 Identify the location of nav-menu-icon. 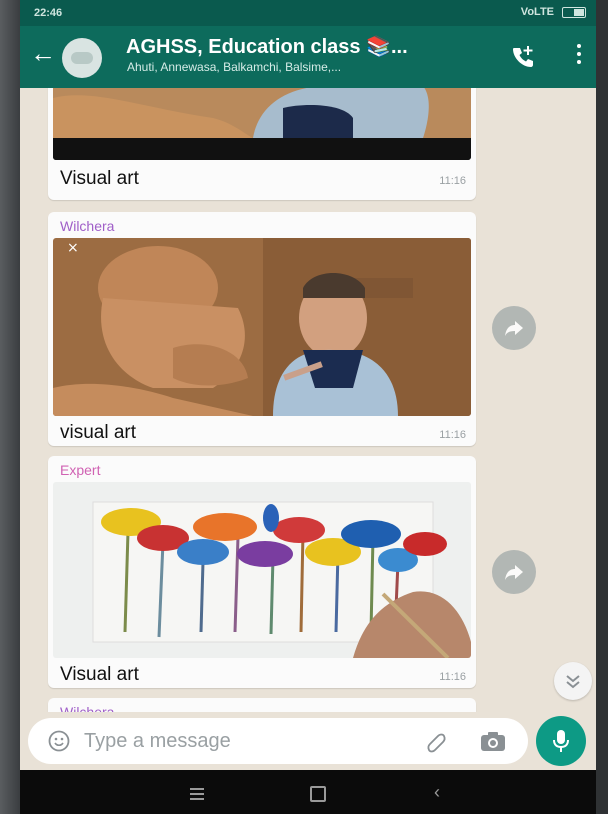
(197, 795).